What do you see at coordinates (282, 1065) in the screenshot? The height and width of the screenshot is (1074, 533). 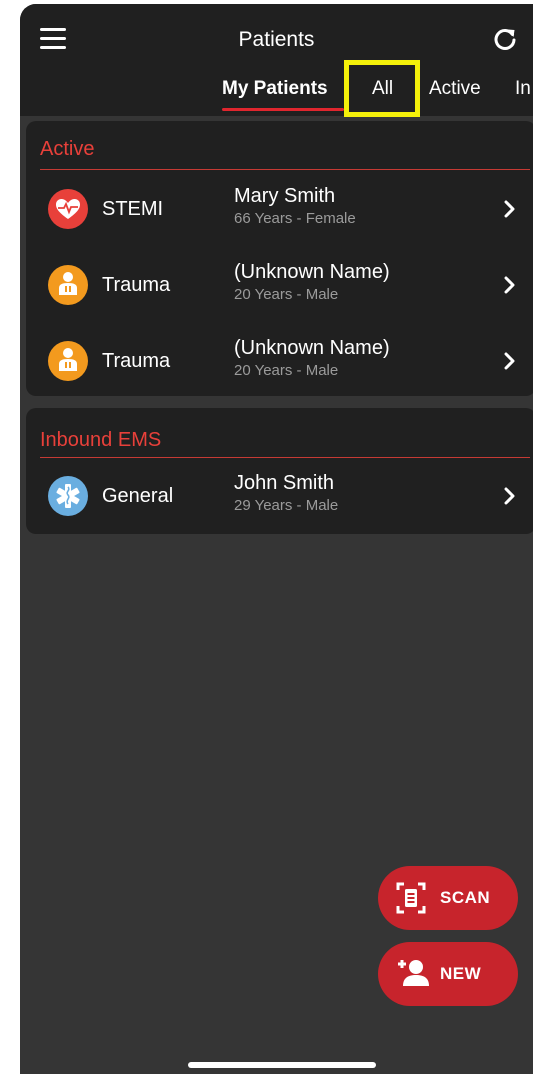 I see `home-indicator` at bounding box center [282, 1065].